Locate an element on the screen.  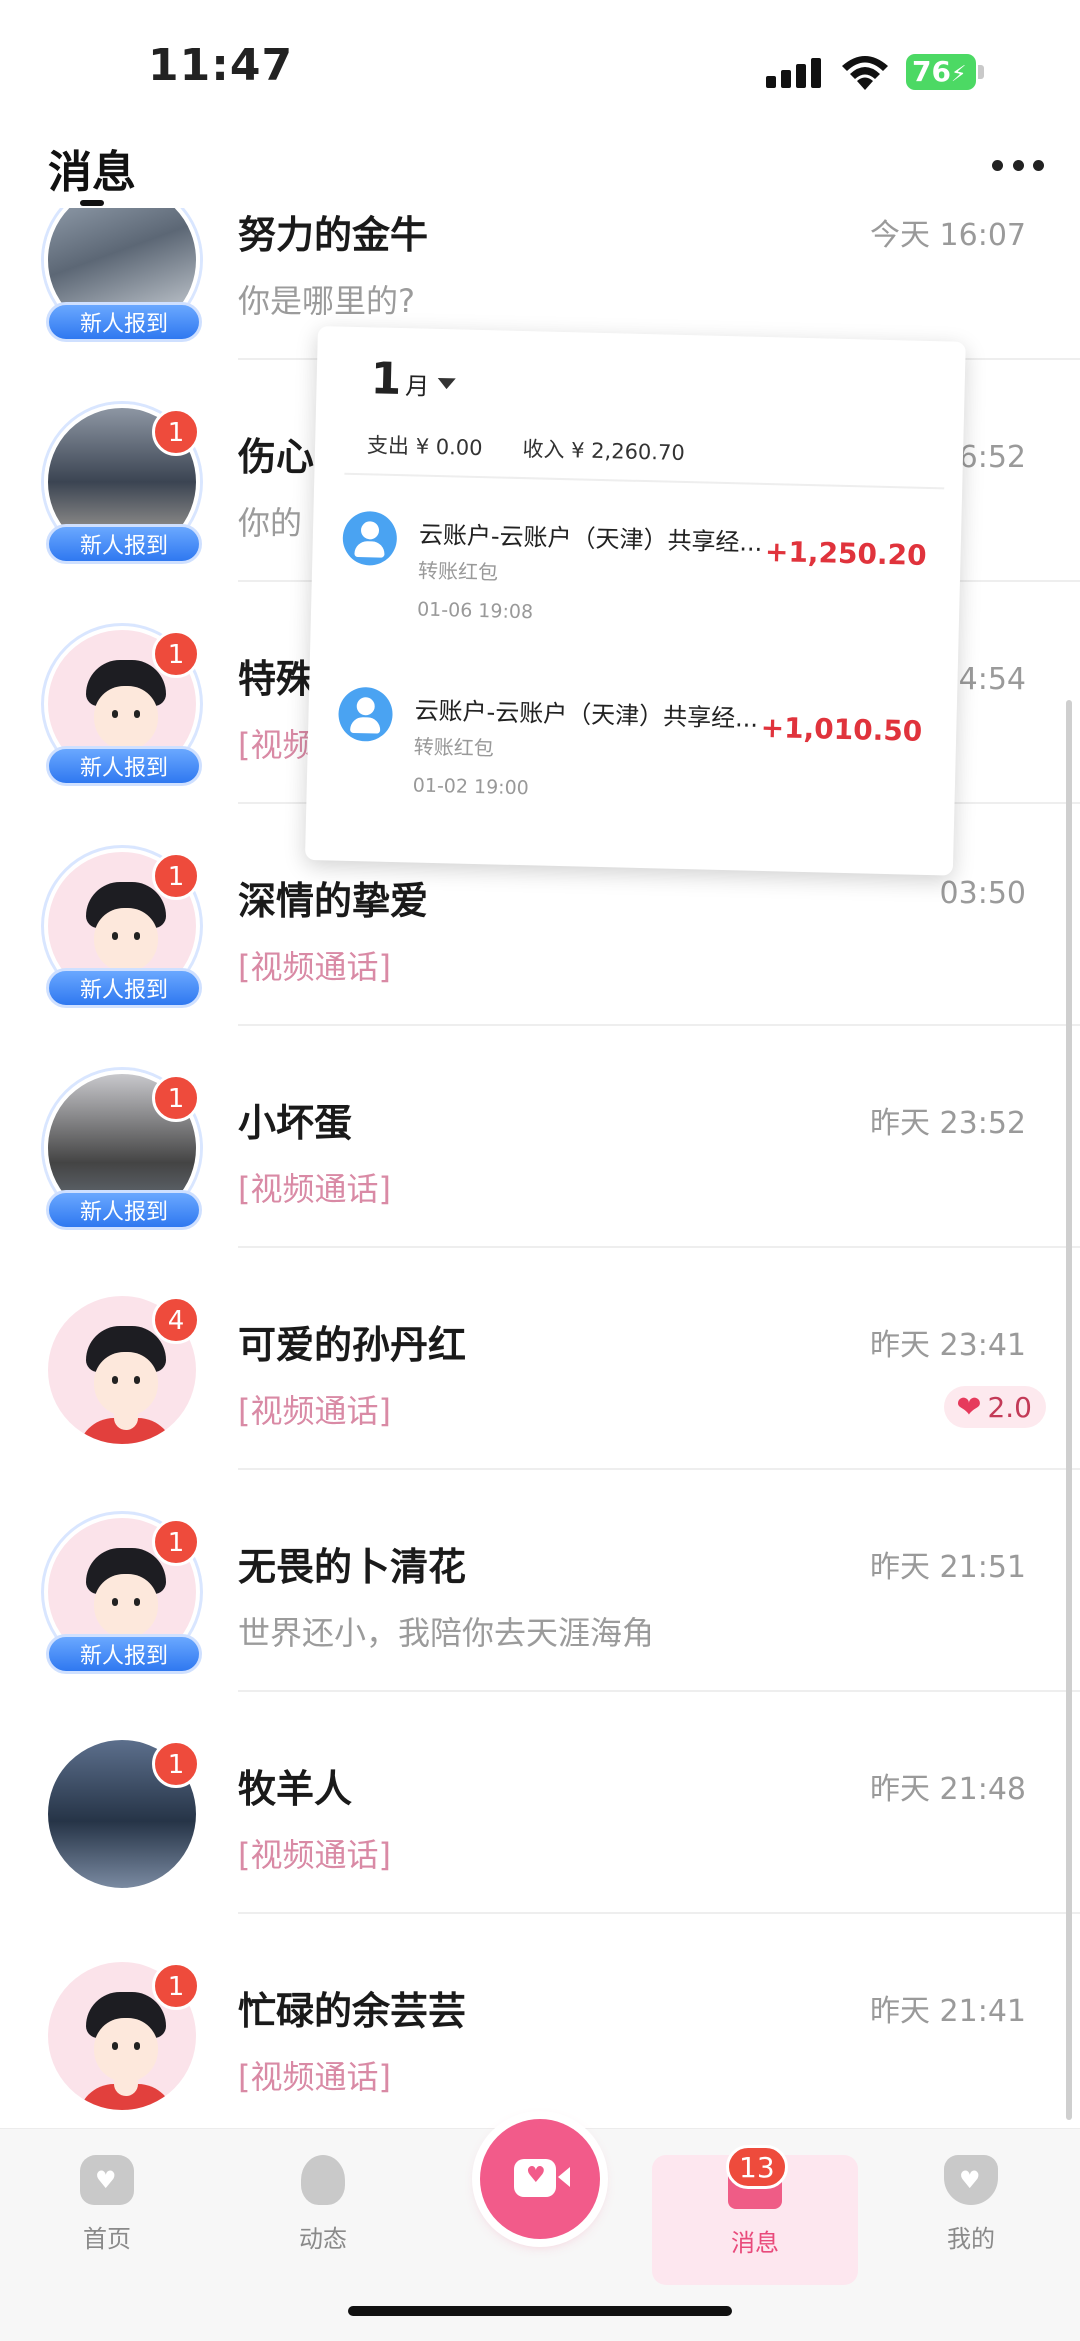
battery-icon: 76⚡ is located at coordinates (941, 72).